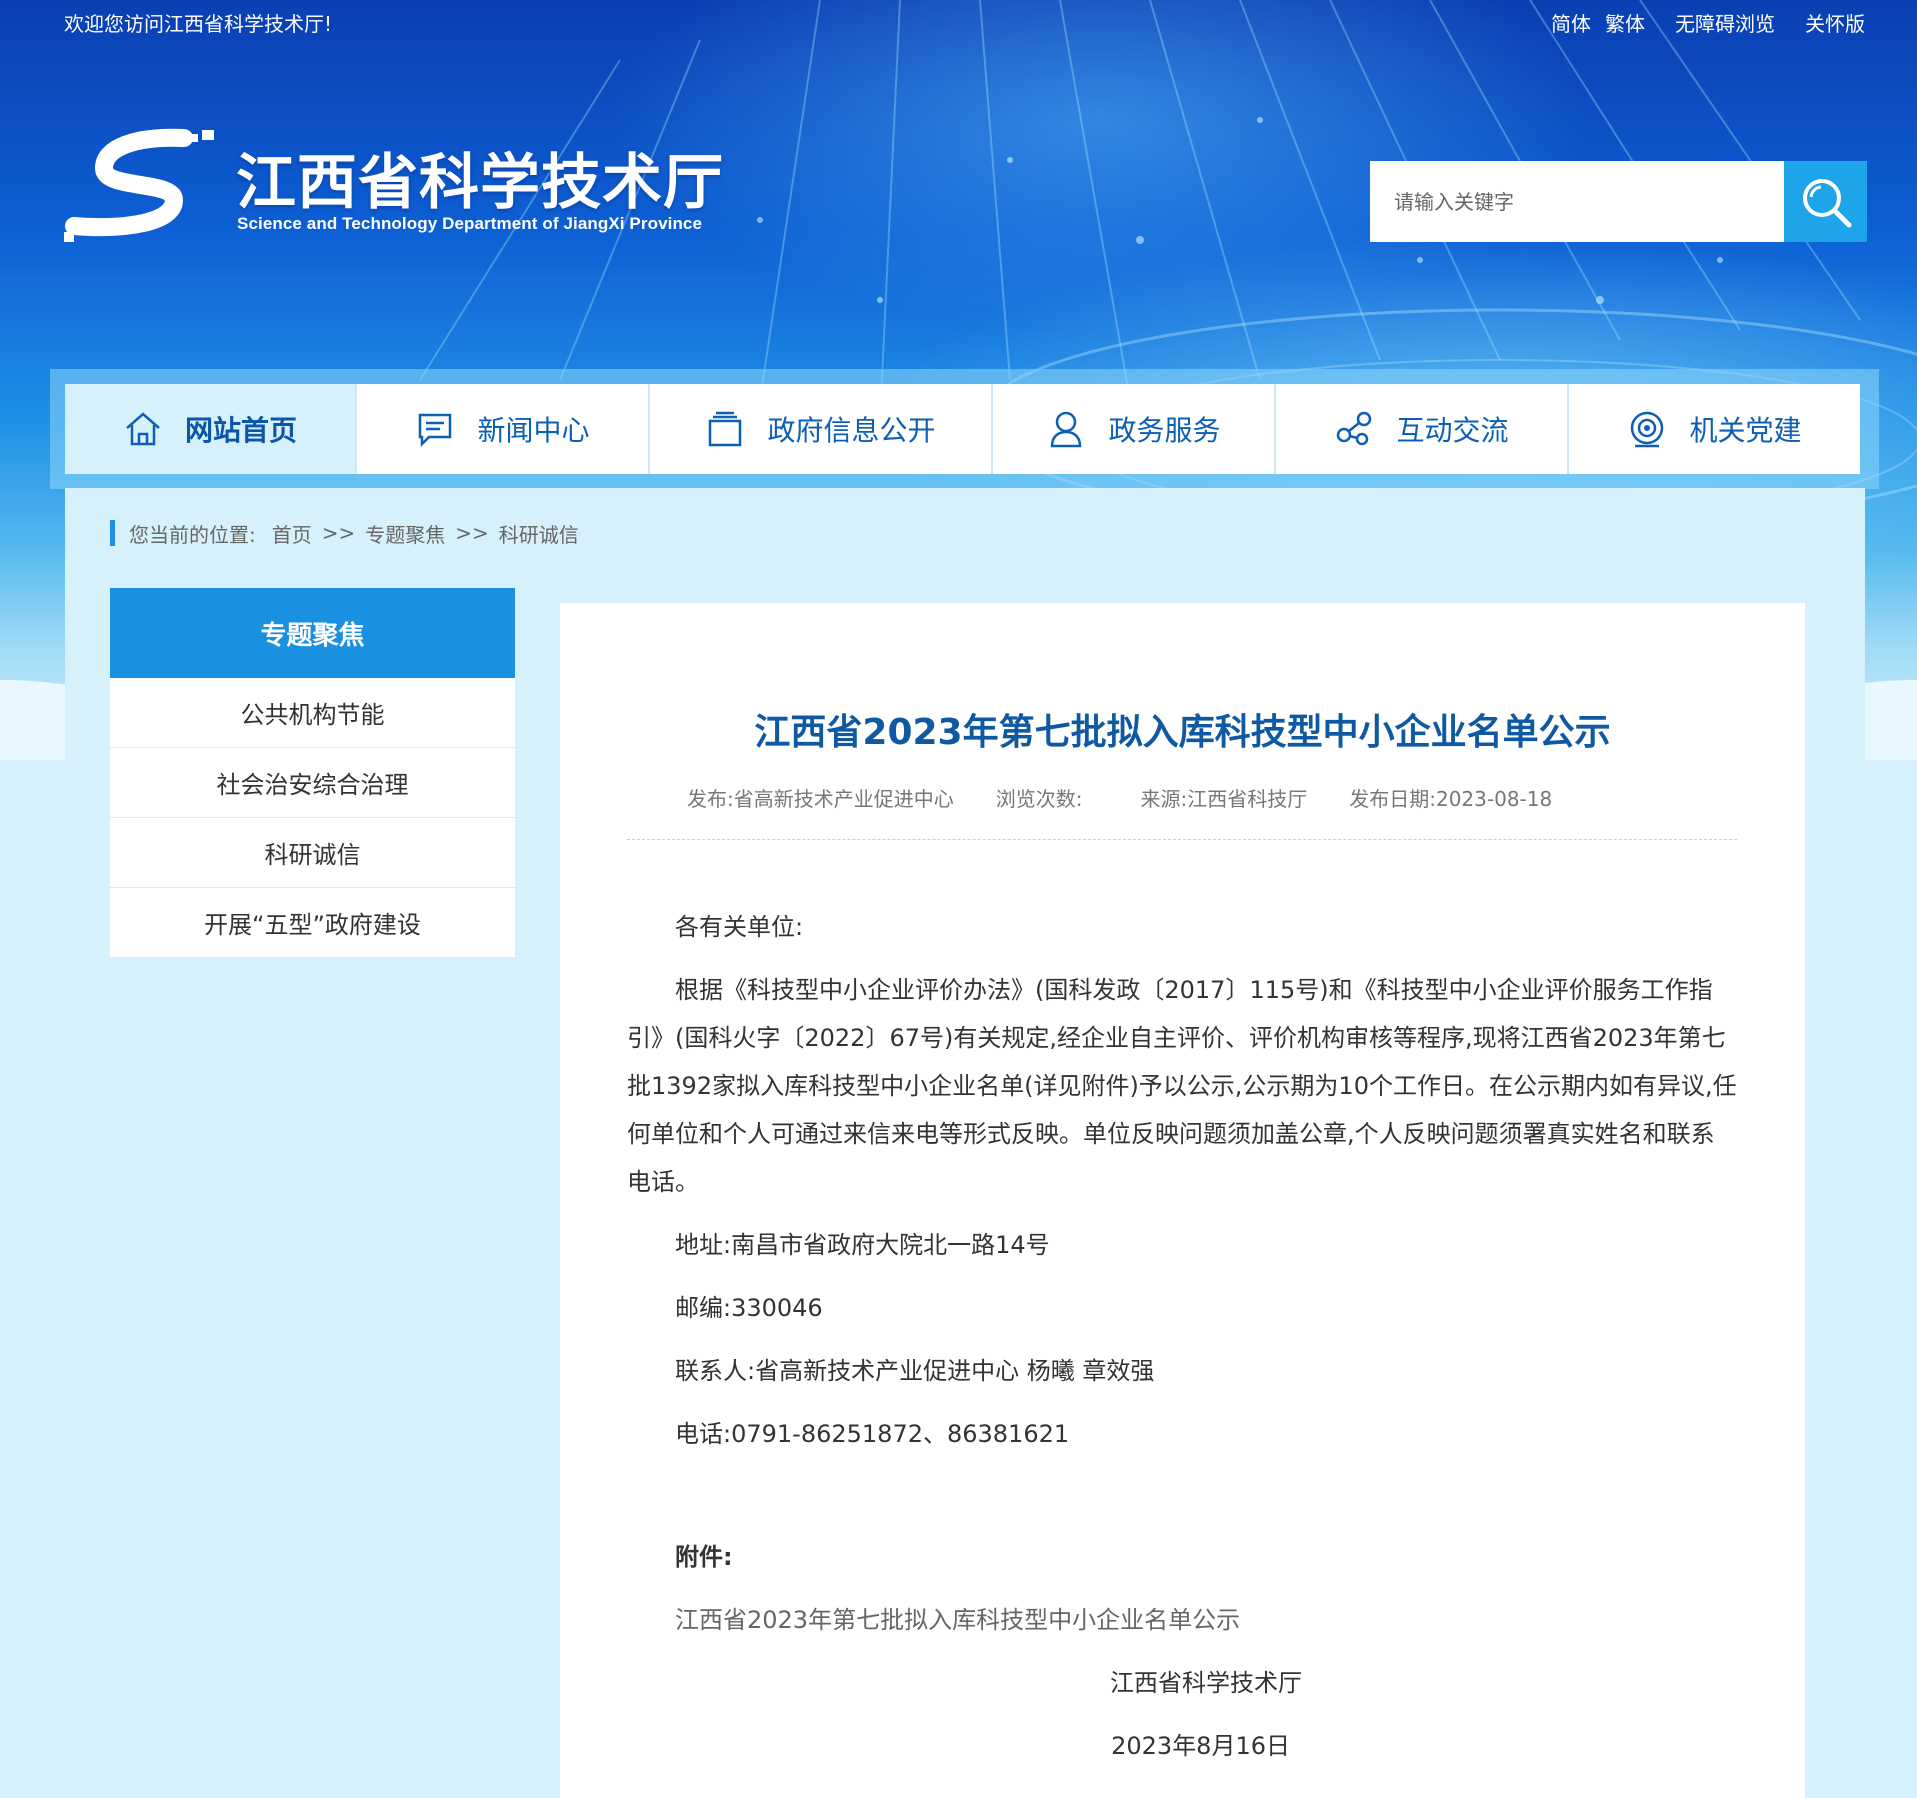 This screenshot has width=1917, height=1798. I want to click on nav-label: 政府信息公开, so click(851, 430).